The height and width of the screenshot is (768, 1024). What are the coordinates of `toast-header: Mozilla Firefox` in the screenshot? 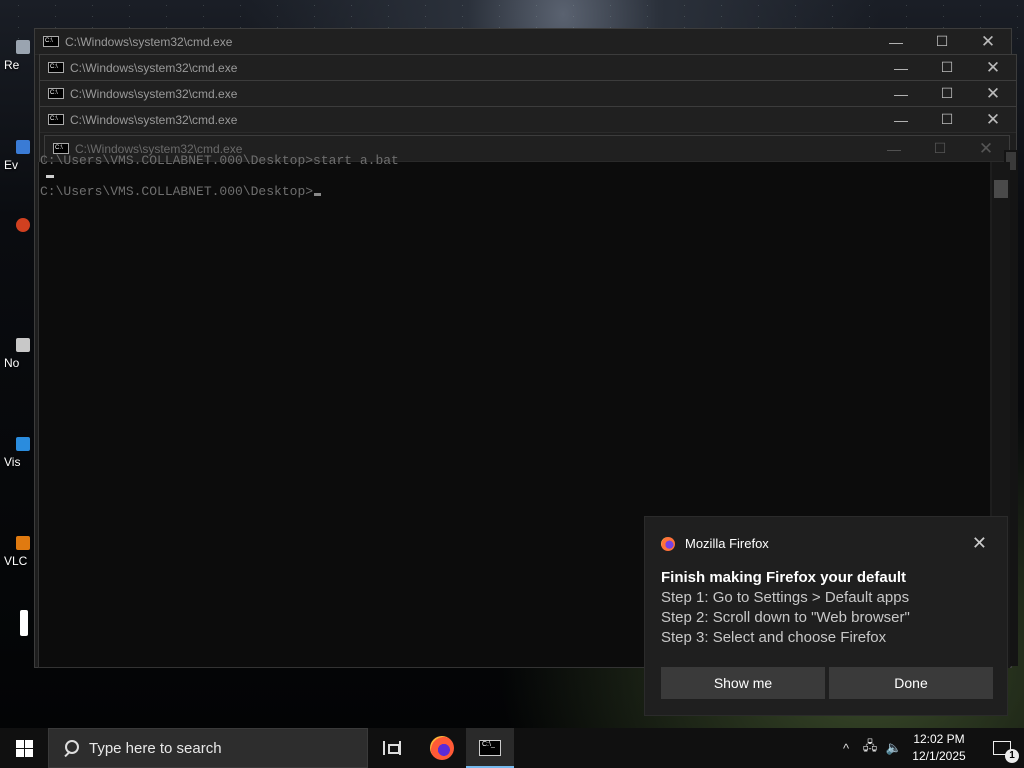 It's located at (715, 543).